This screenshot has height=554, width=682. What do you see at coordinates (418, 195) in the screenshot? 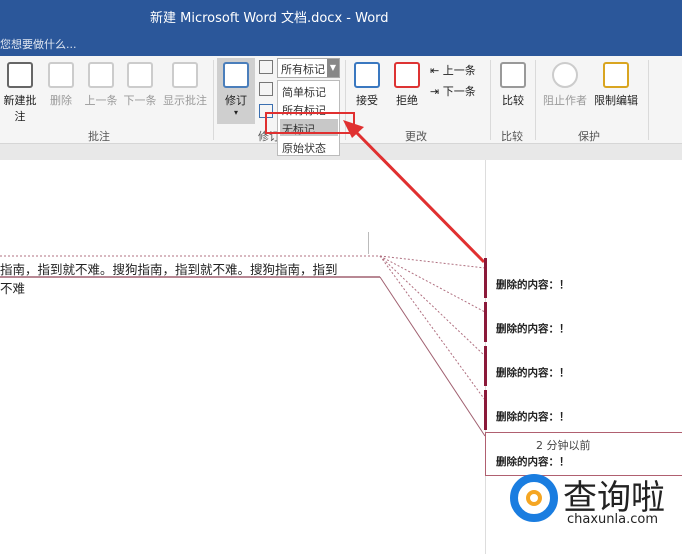
I see `red-arrow` at bounding box center [418, 195].